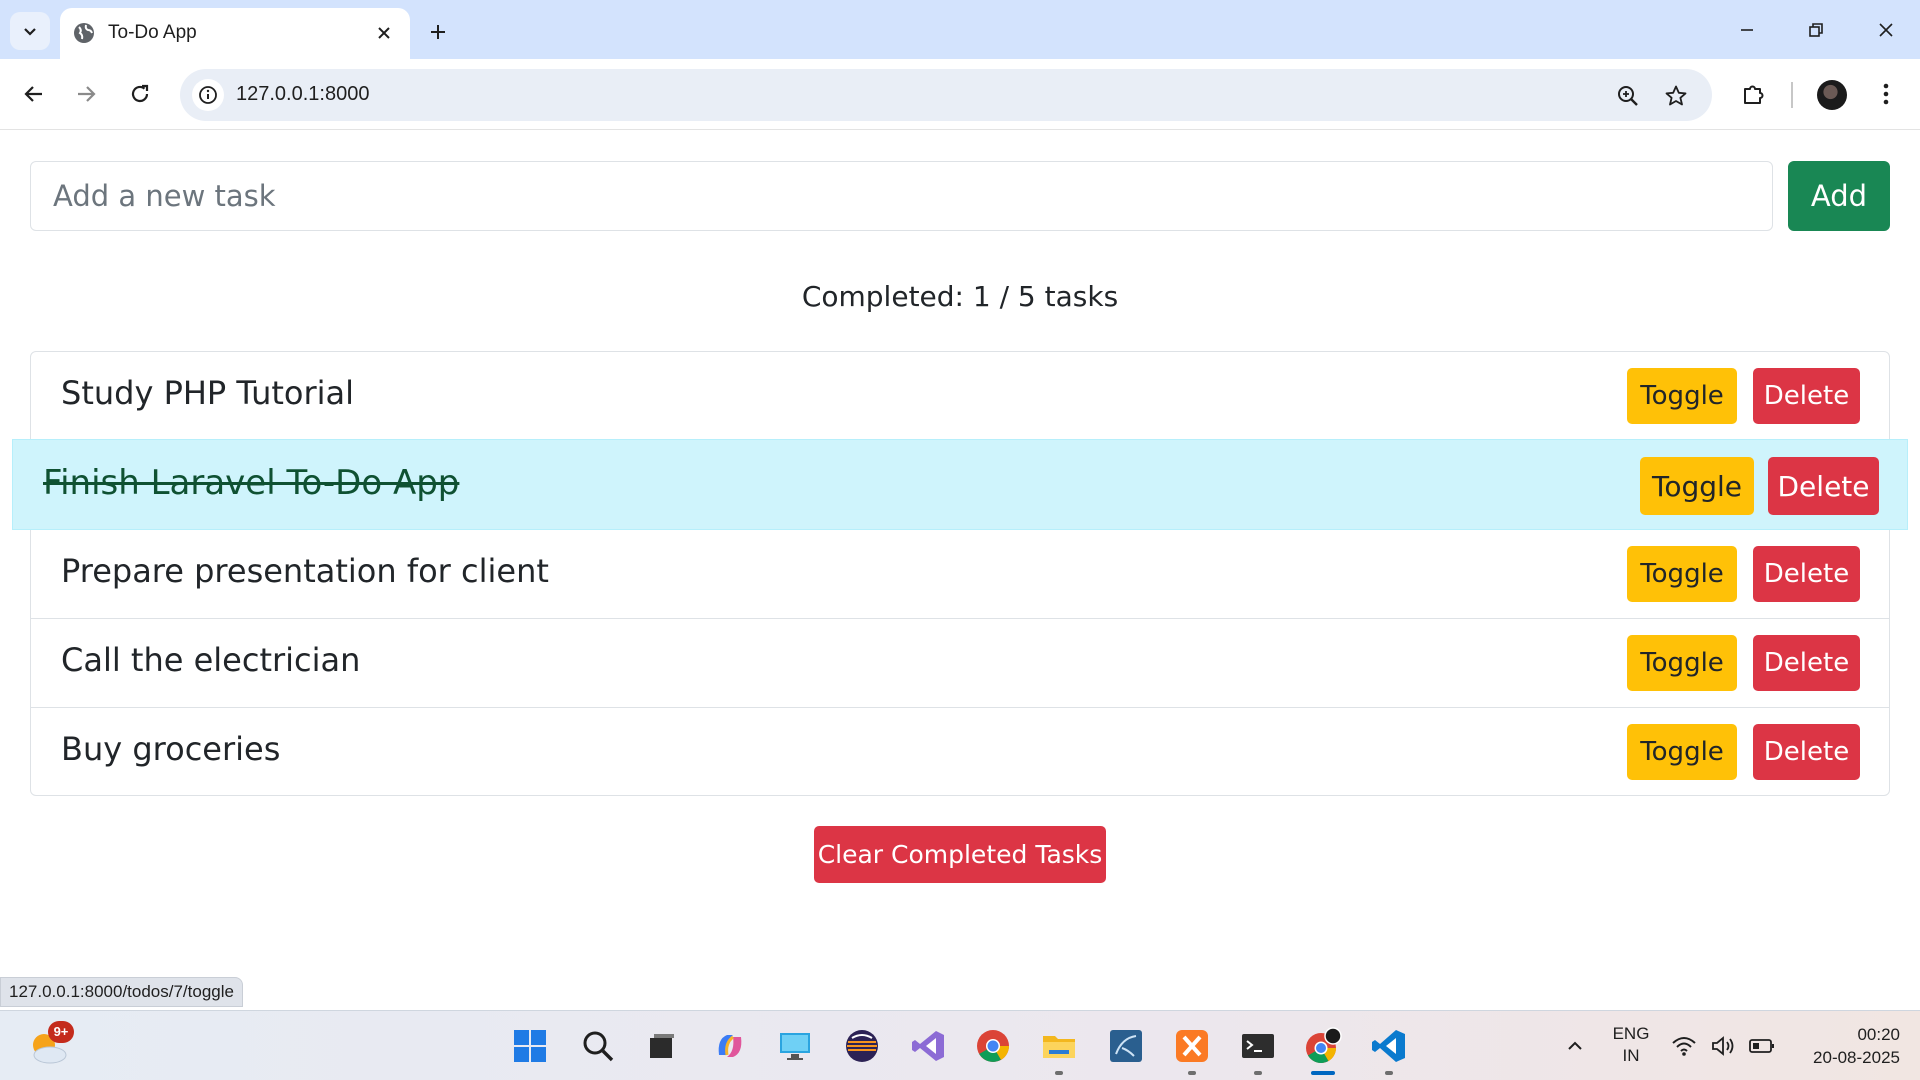 Image resolution: width=1920 pixels, height=1080 pixels. I want to click on start-button, so click(530, 1046).